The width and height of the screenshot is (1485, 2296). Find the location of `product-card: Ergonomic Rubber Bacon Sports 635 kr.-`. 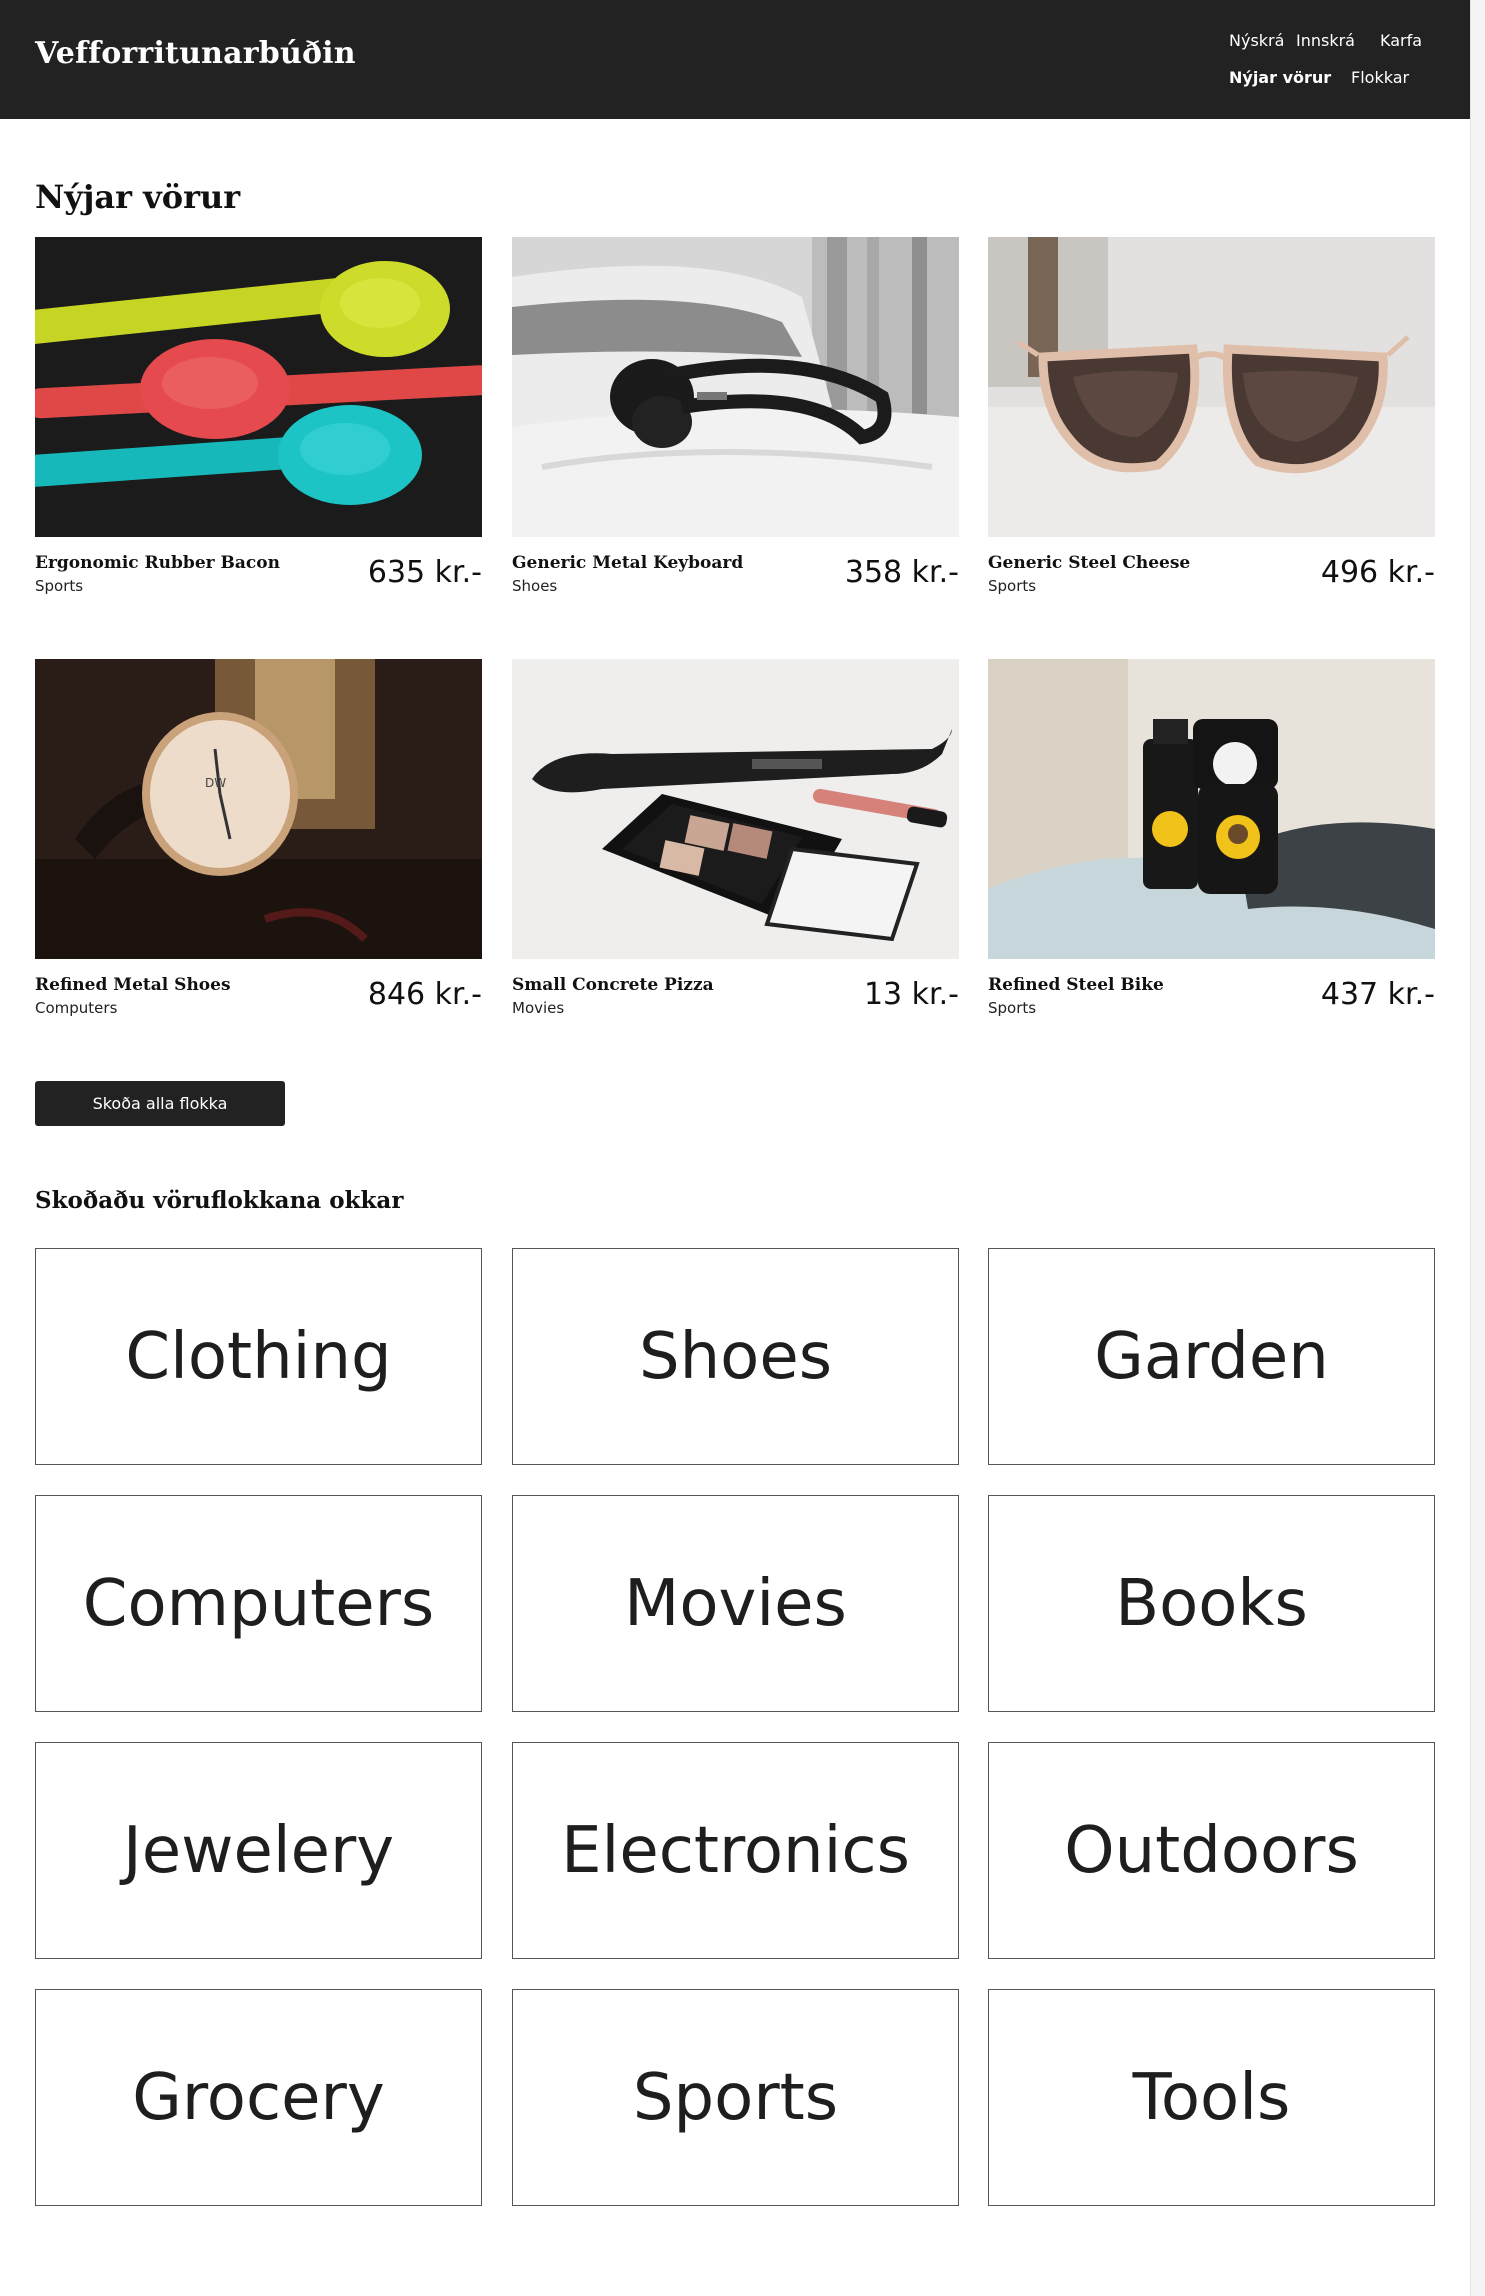

product-card: Ergonomic Rubber Bacon Sports 635 kr.- is located at coordinates (258, 422).